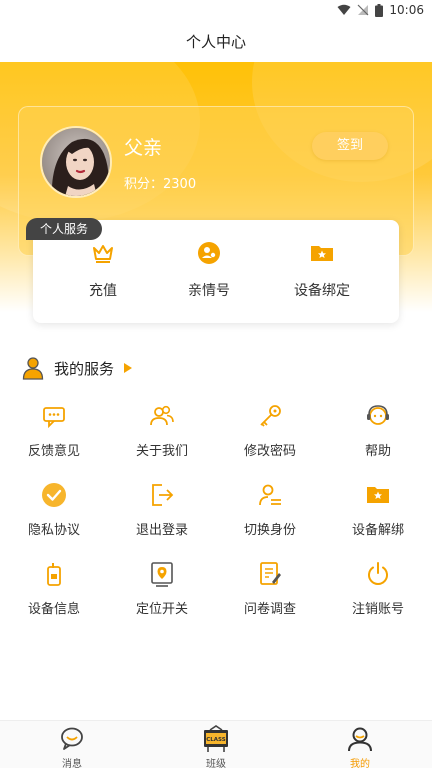 The image size is (432, 768). I want to click on message-icon, so click(72, 738).